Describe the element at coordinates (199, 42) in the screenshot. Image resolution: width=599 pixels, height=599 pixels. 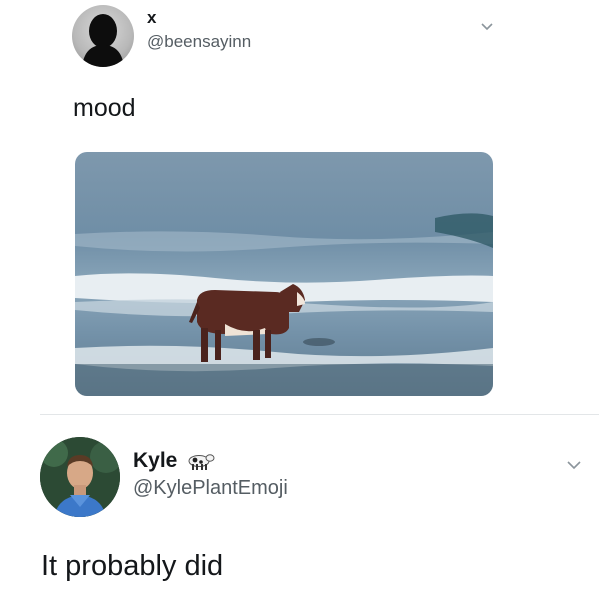
I see `user-handle: @beensayinn` at that location.